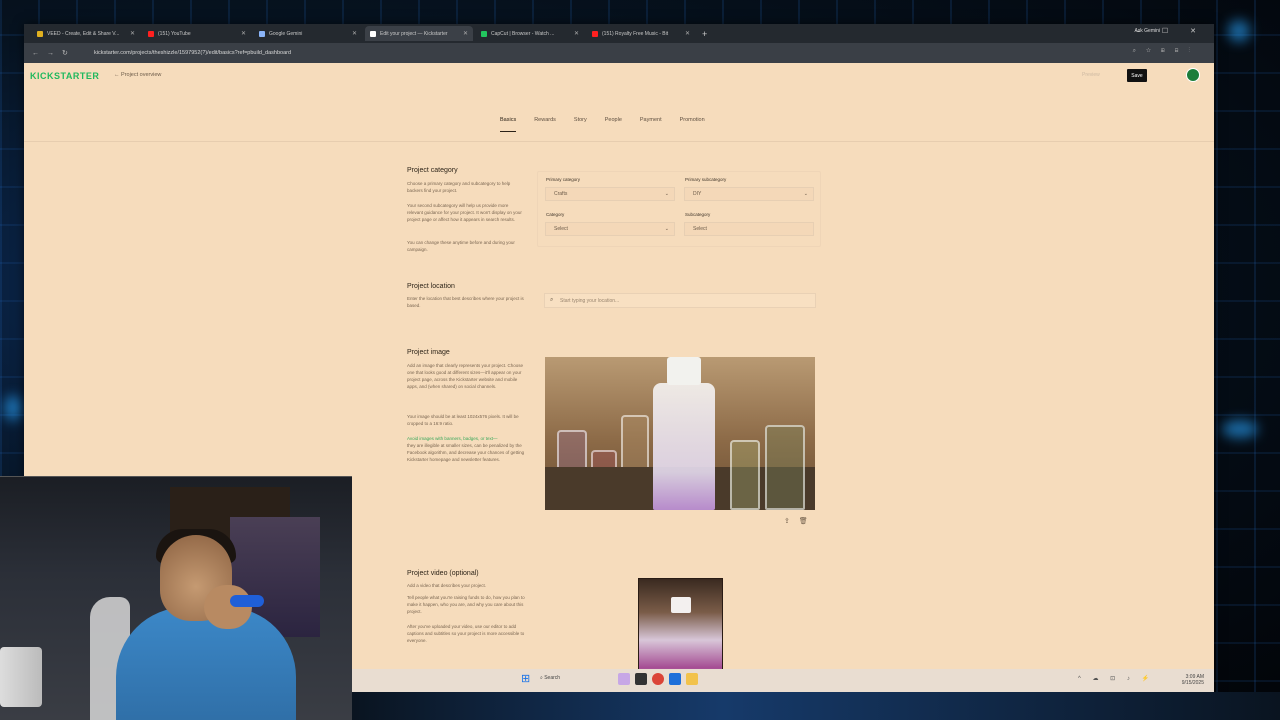 This screenshot has height=720, width=1280. I want to click on browser-tab-active: Edit your project — Kickstarter ✕, so click(419, 33).